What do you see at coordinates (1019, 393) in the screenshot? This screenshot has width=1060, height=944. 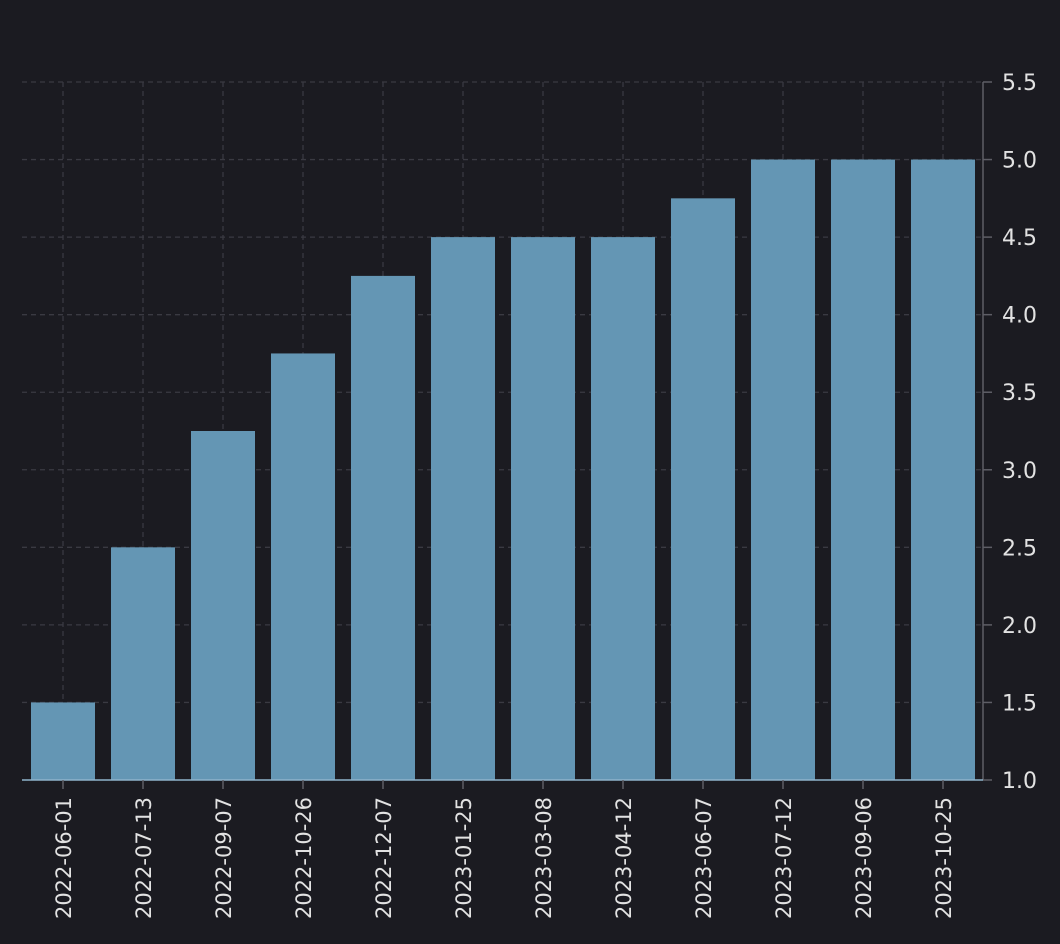 I see `y-tick-label: 3.5` at bounding box center [1019, 393].